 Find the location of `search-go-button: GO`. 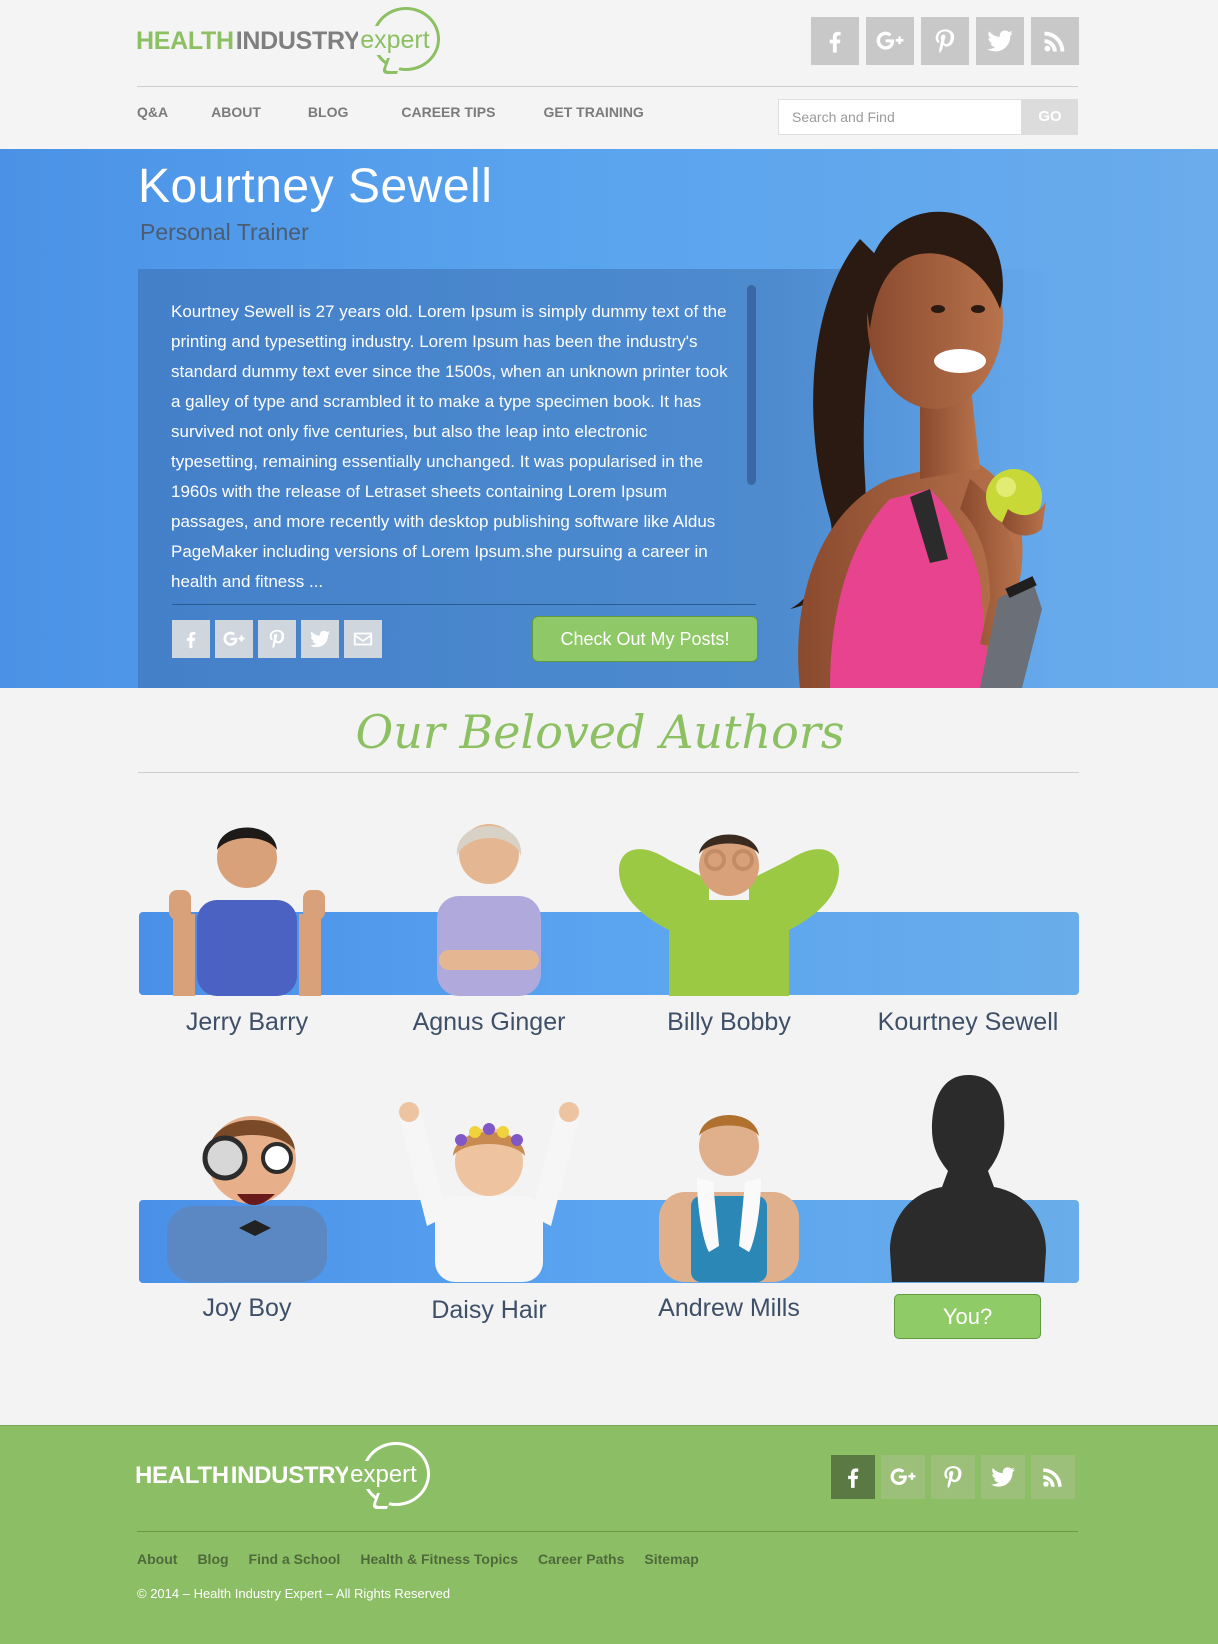

search-go-button: GO is located at coordinates (1050, 117).